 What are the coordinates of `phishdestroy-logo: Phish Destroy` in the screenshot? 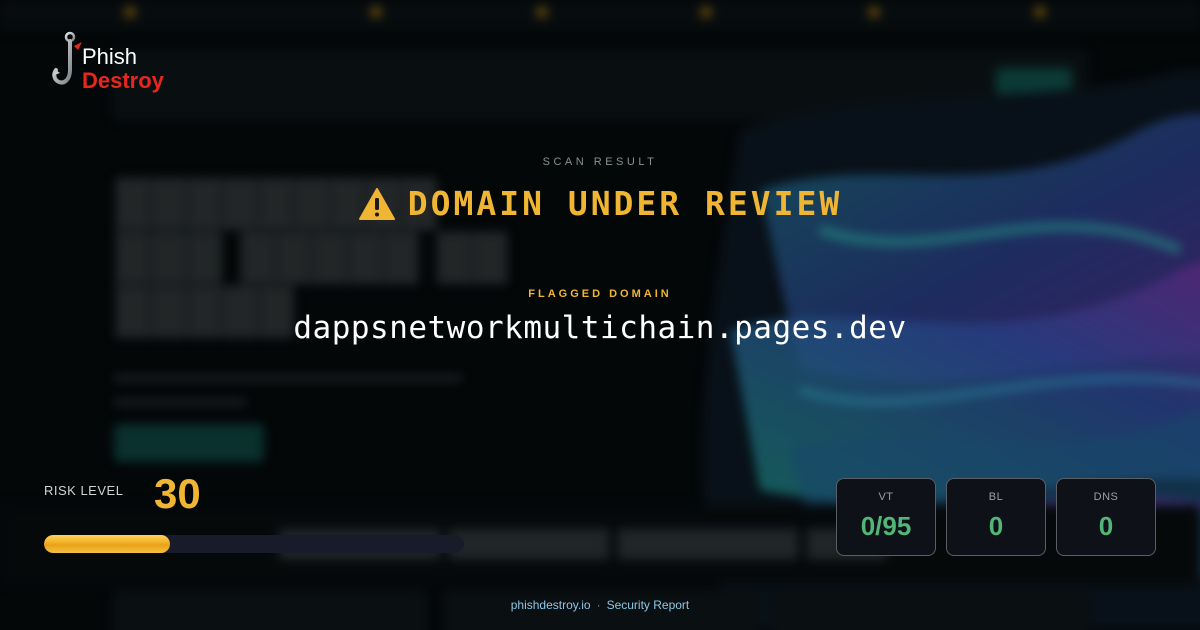 It's located at (113, 65).